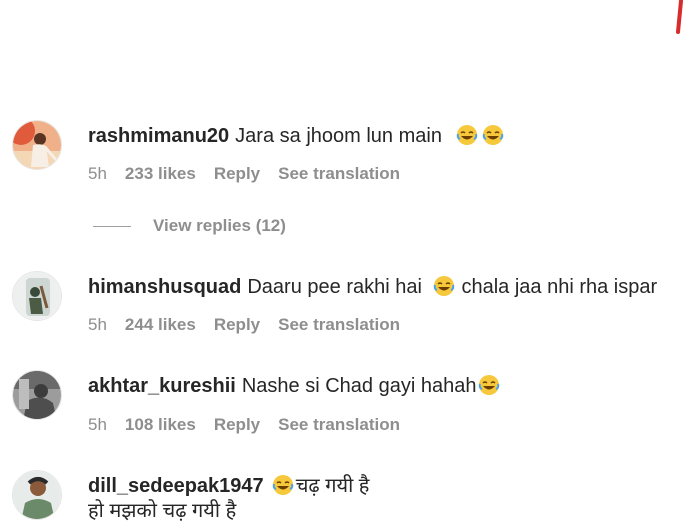 This screenshot has height=523, width=690. What do you see at coordinates (679, 17) in the screenshot?
I see `red-stroke-mark` at bounding box center [679, 17].